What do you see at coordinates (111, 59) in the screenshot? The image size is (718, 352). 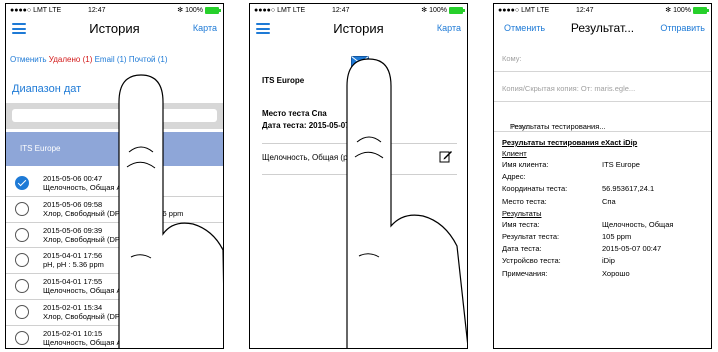 I see `email-filter: Email (1)` at bounding box center [111, 59].